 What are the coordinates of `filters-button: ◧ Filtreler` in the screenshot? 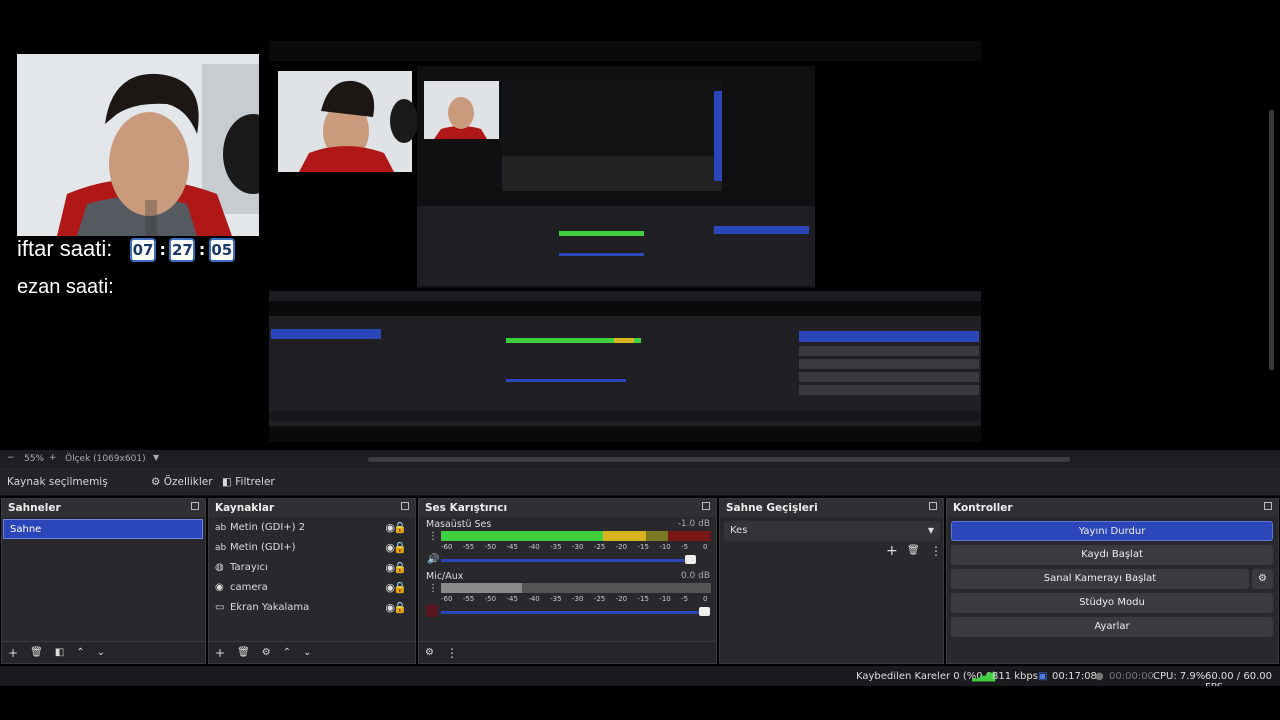 It's located at (248, 482).